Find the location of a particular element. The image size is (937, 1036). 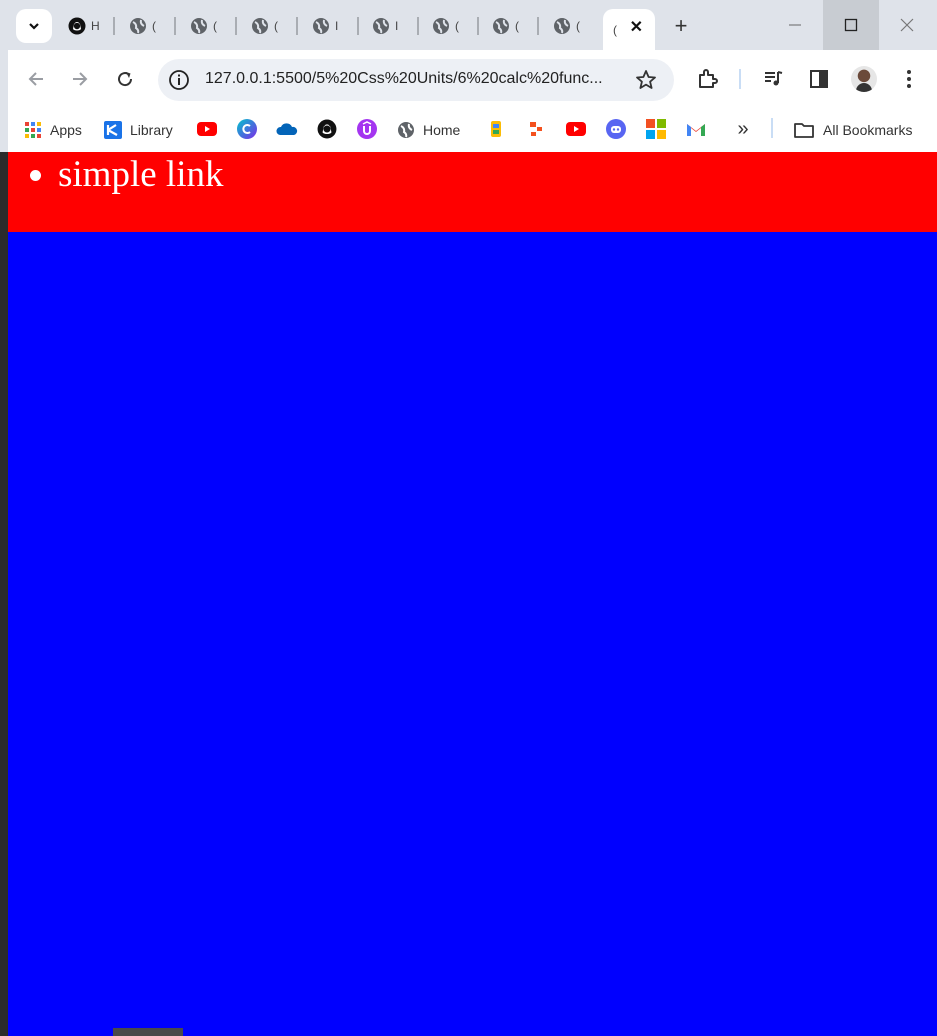

minimize-button is located at coordinates (795, 25).